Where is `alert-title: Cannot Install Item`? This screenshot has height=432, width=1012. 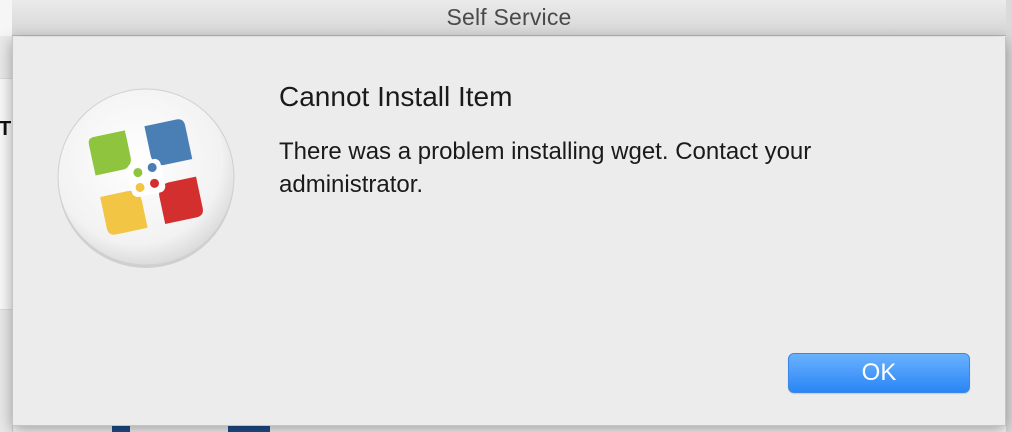
alert-title: Cannot Install Item is located at coordinates (396, 96).